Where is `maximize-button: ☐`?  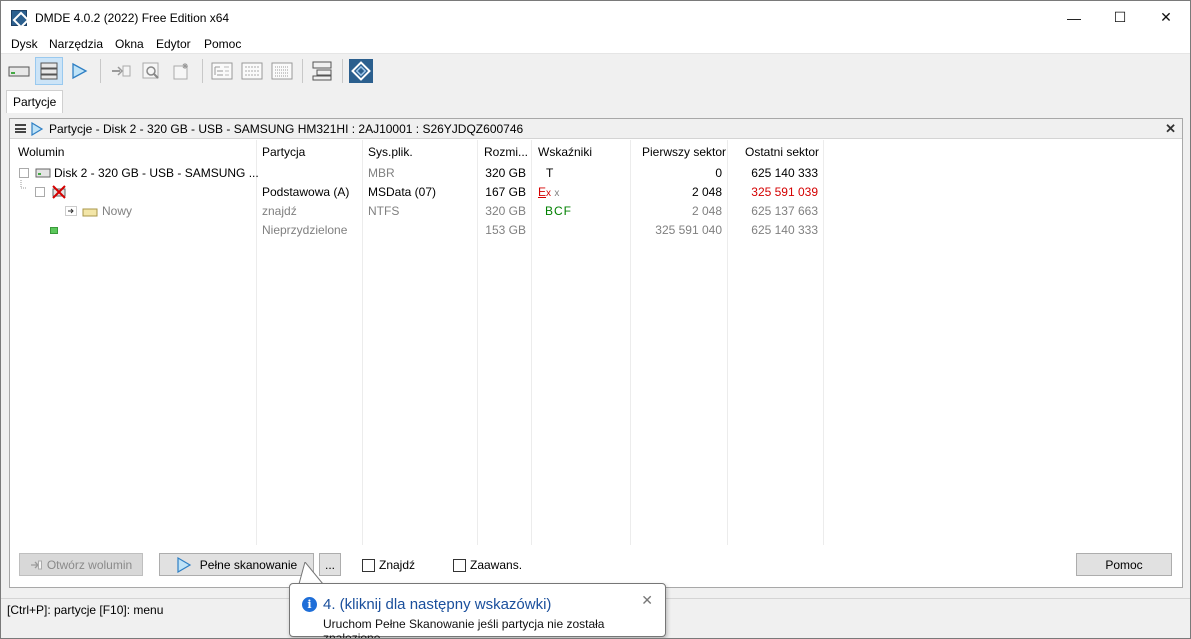 maximize-button: ☐ is located at coordinates (1120, 17).